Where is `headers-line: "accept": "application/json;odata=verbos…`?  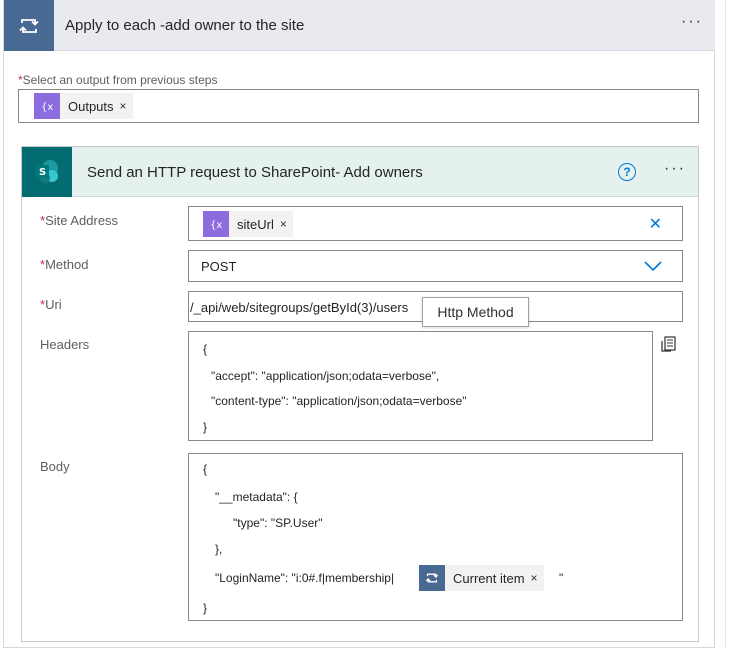
headers-line: "accept": "application/json;odata=verbos… is located at coordinates (325, 376).